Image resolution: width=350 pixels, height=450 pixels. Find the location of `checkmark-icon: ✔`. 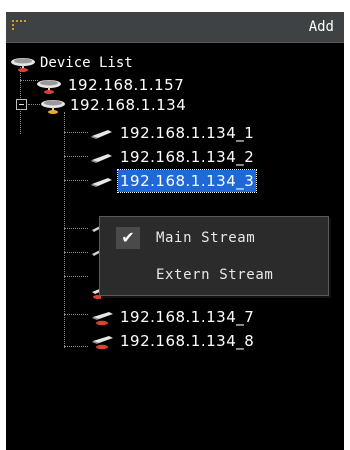

checkmark-icon: ✔ is located at coordinates (128, 238).